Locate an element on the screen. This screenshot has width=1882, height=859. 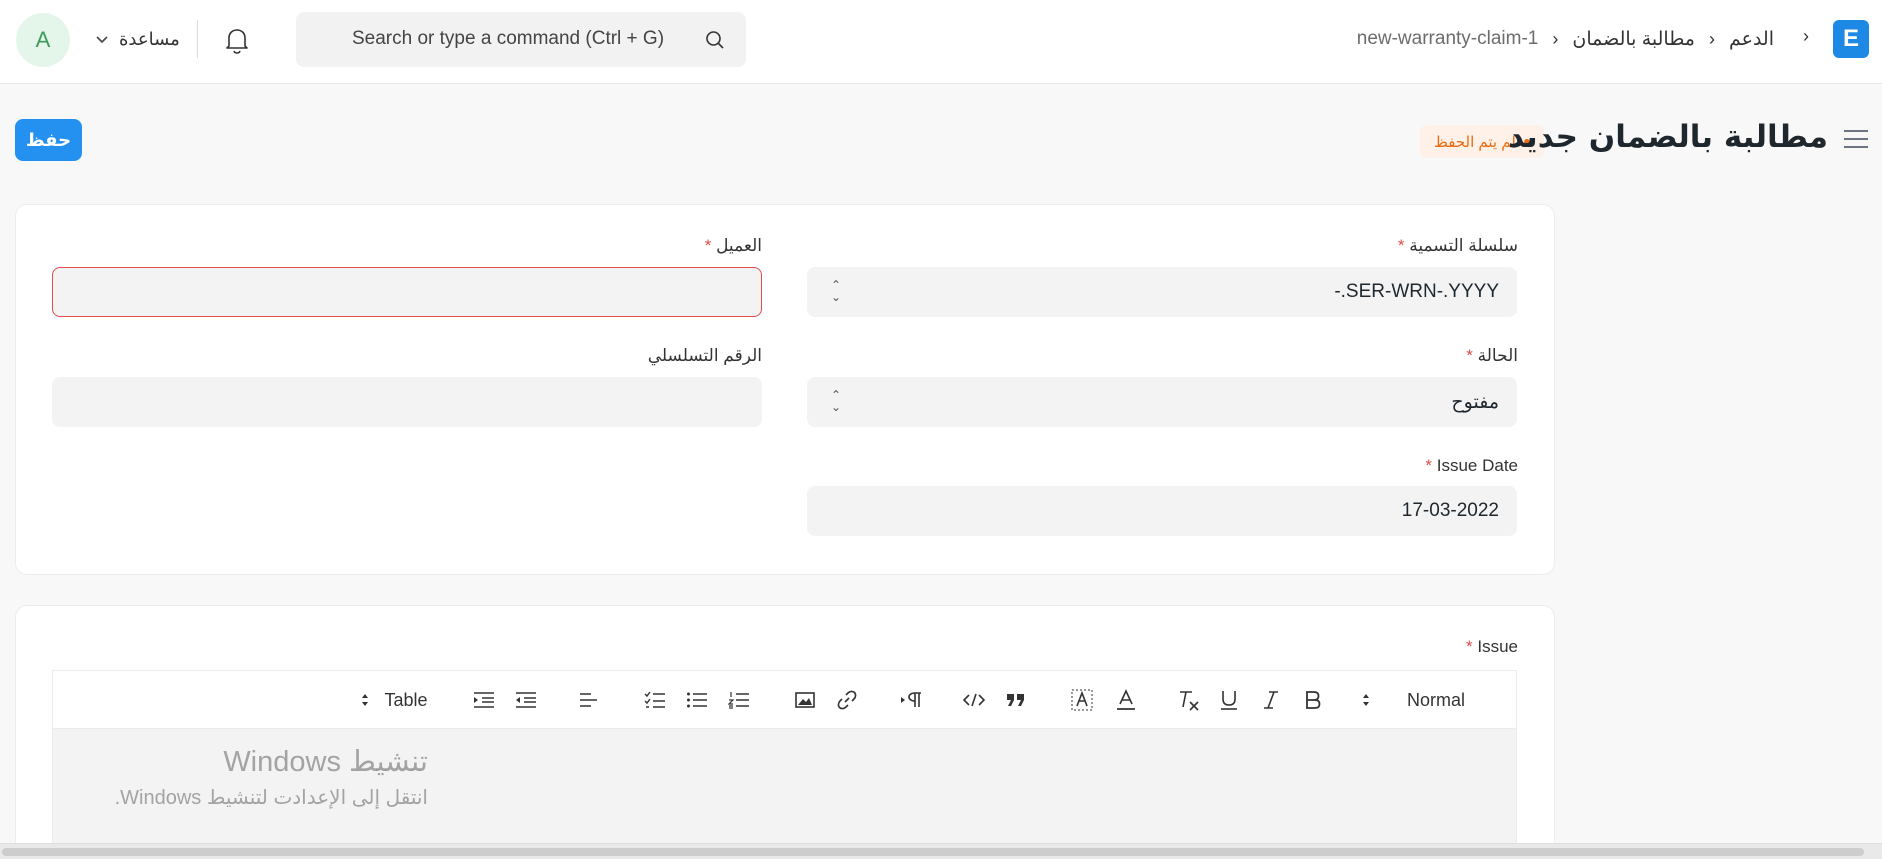
naming-series-value: -.SER-WRN-.YYYY is located at coordinates (1416, 291).